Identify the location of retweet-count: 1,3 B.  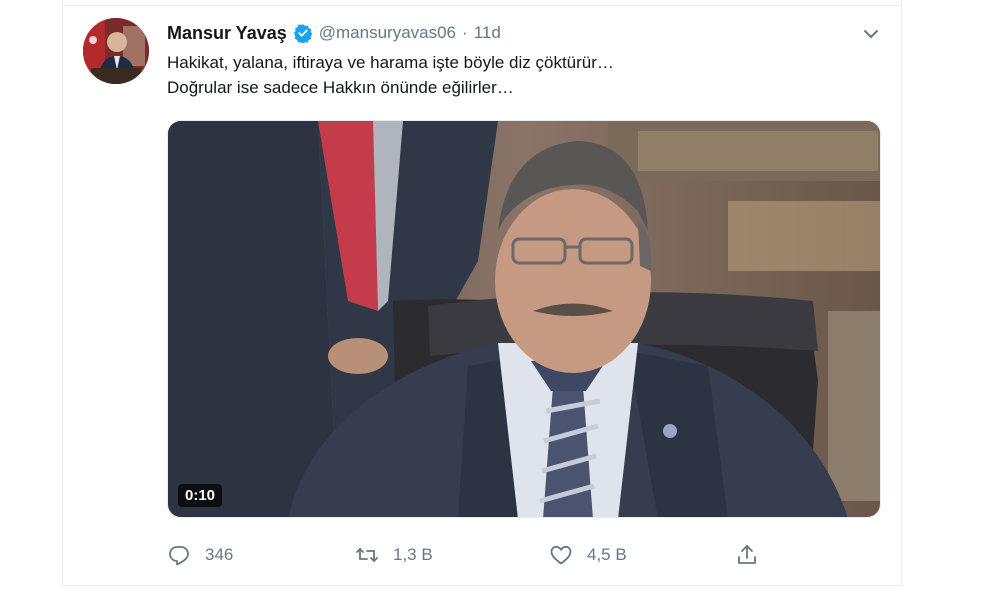
(413, 554).